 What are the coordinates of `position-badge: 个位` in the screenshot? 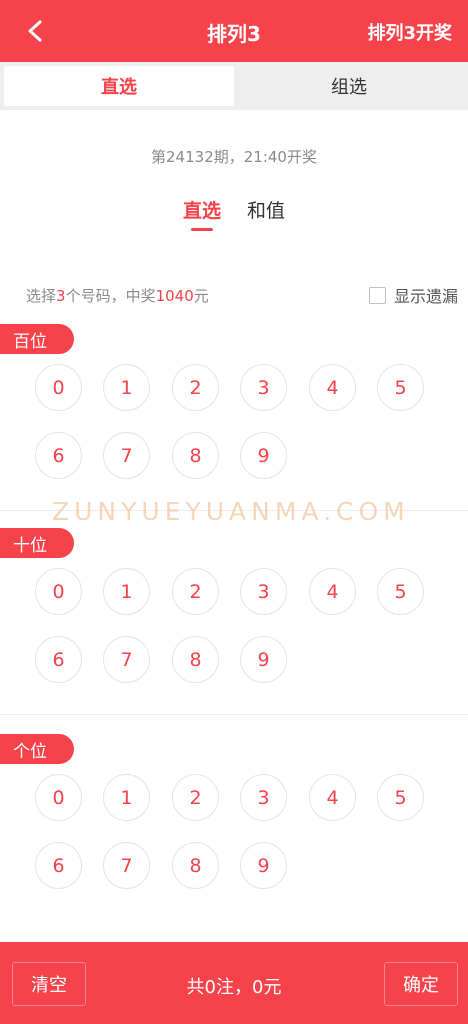 It's located at (37, 749).